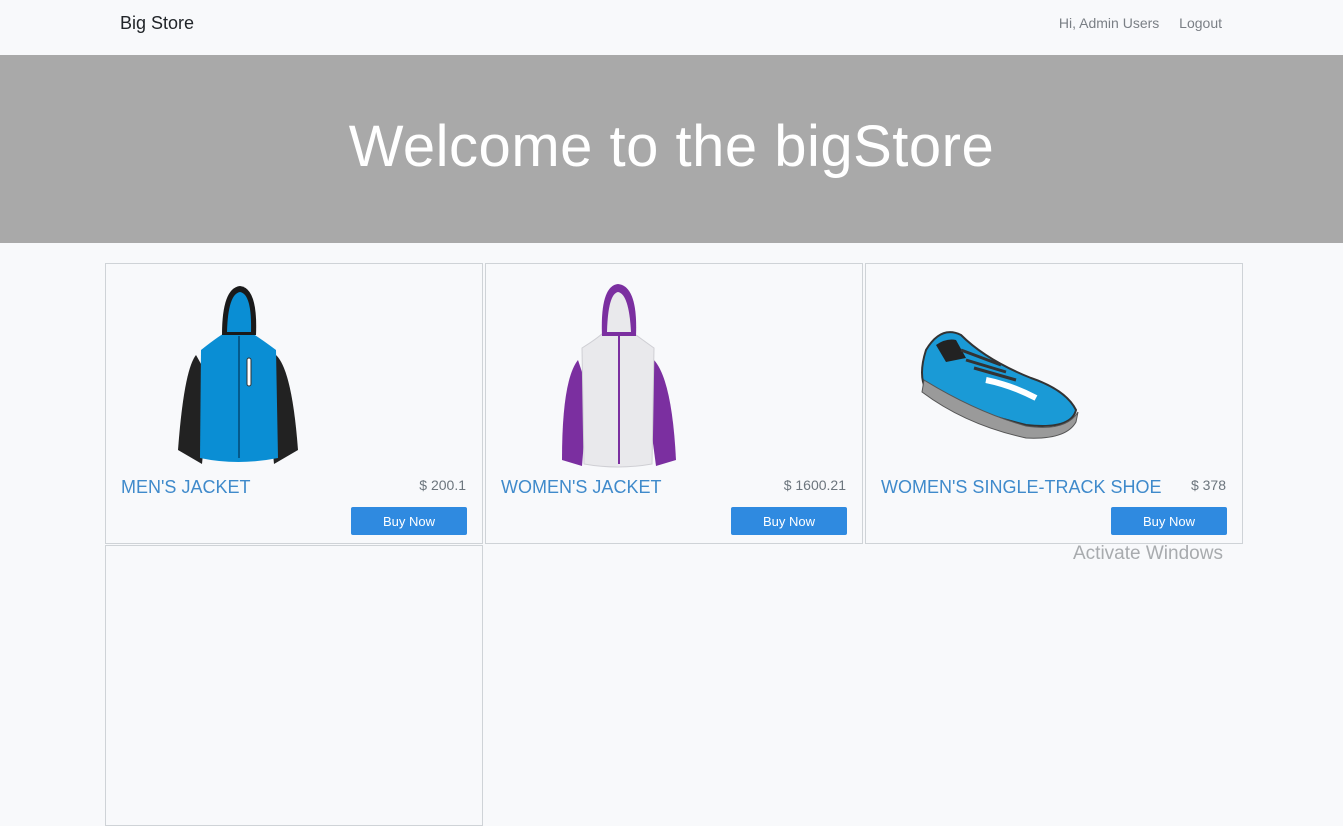  What do you see at coordinates (674, 375) in the screenshot?
I see `womens-jacket-image` at bounding box center [674, 375].